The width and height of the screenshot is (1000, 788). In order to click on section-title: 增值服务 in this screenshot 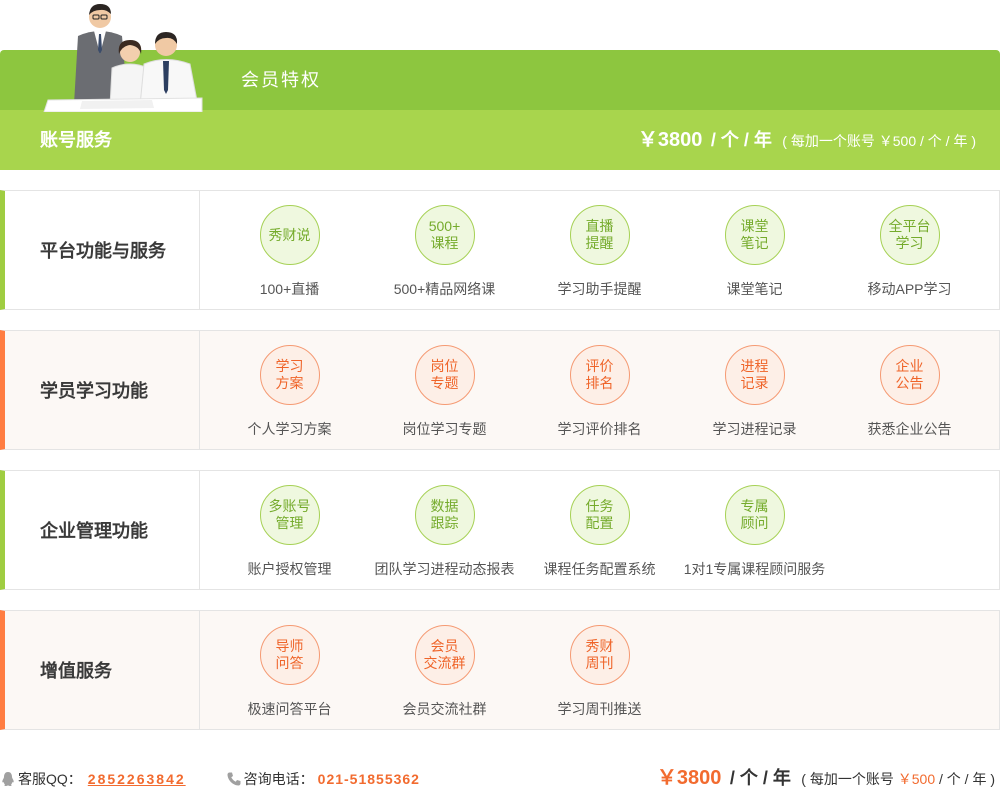, I will do `click(102, 670)`.